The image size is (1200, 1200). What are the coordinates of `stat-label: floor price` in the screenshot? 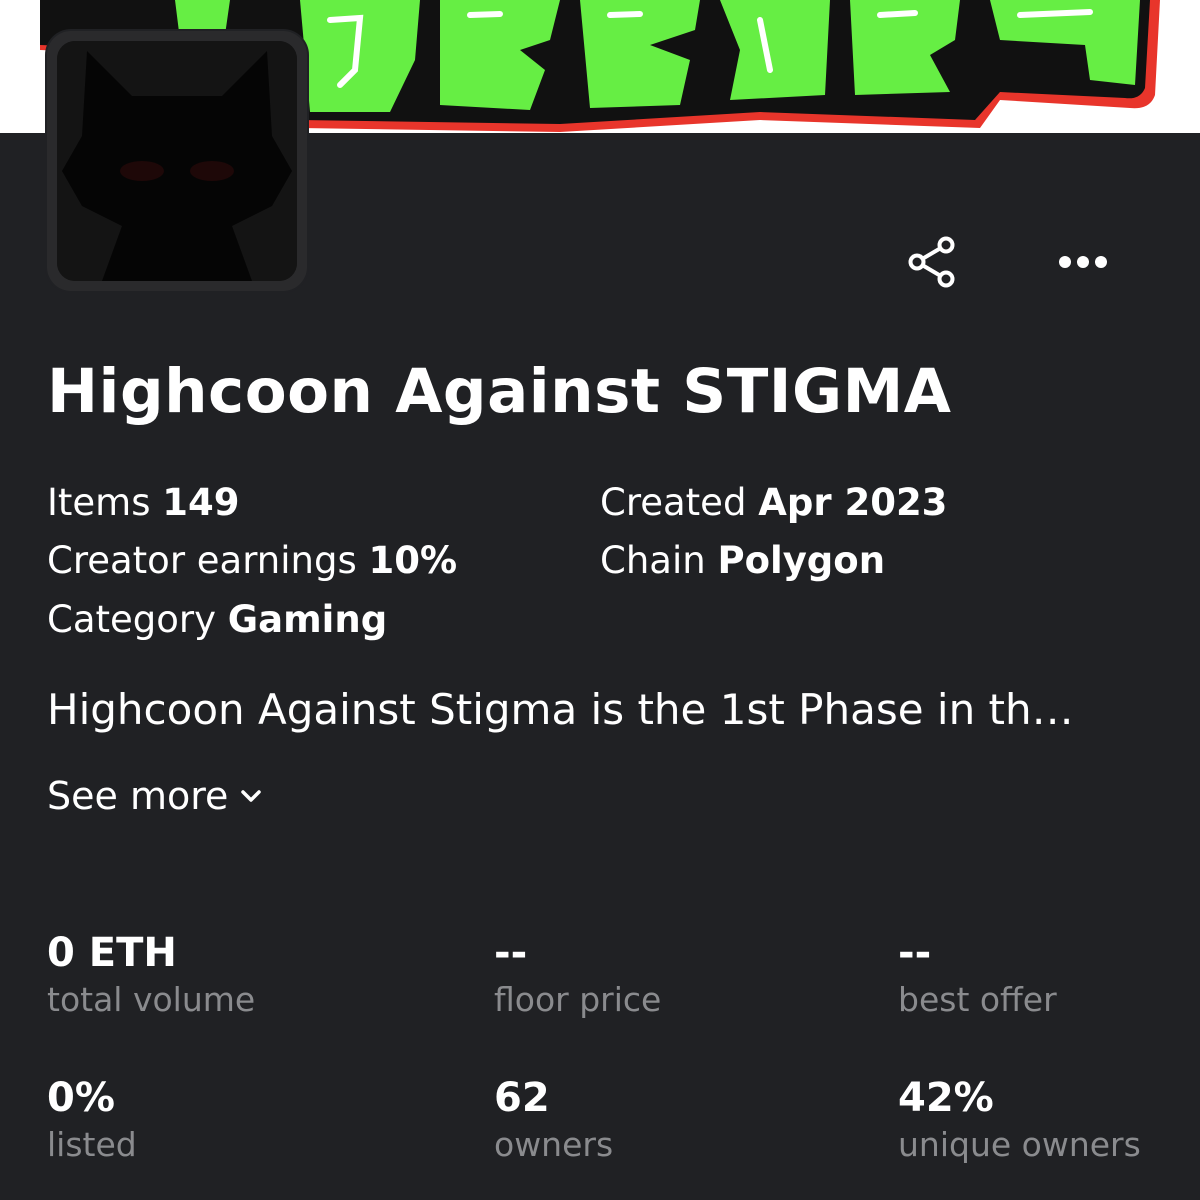 It's located at (578, 999).